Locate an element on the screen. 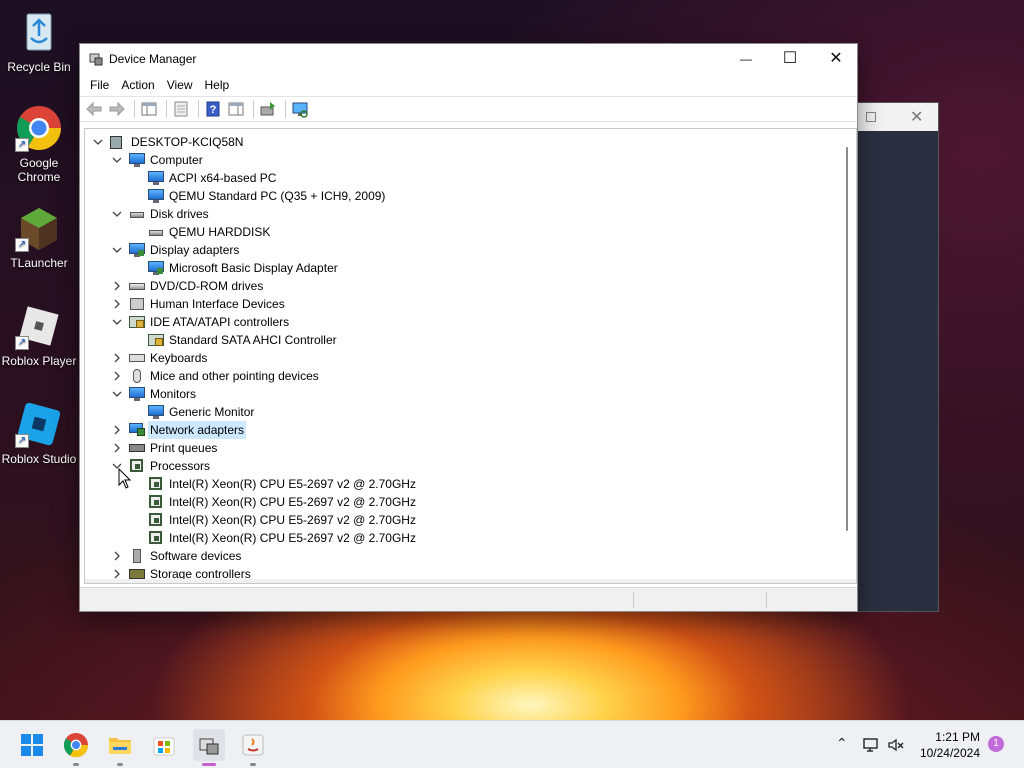 The height and width of the screenshot is (768, 1024). update-driver-icon is located at coordinates (268, 109).